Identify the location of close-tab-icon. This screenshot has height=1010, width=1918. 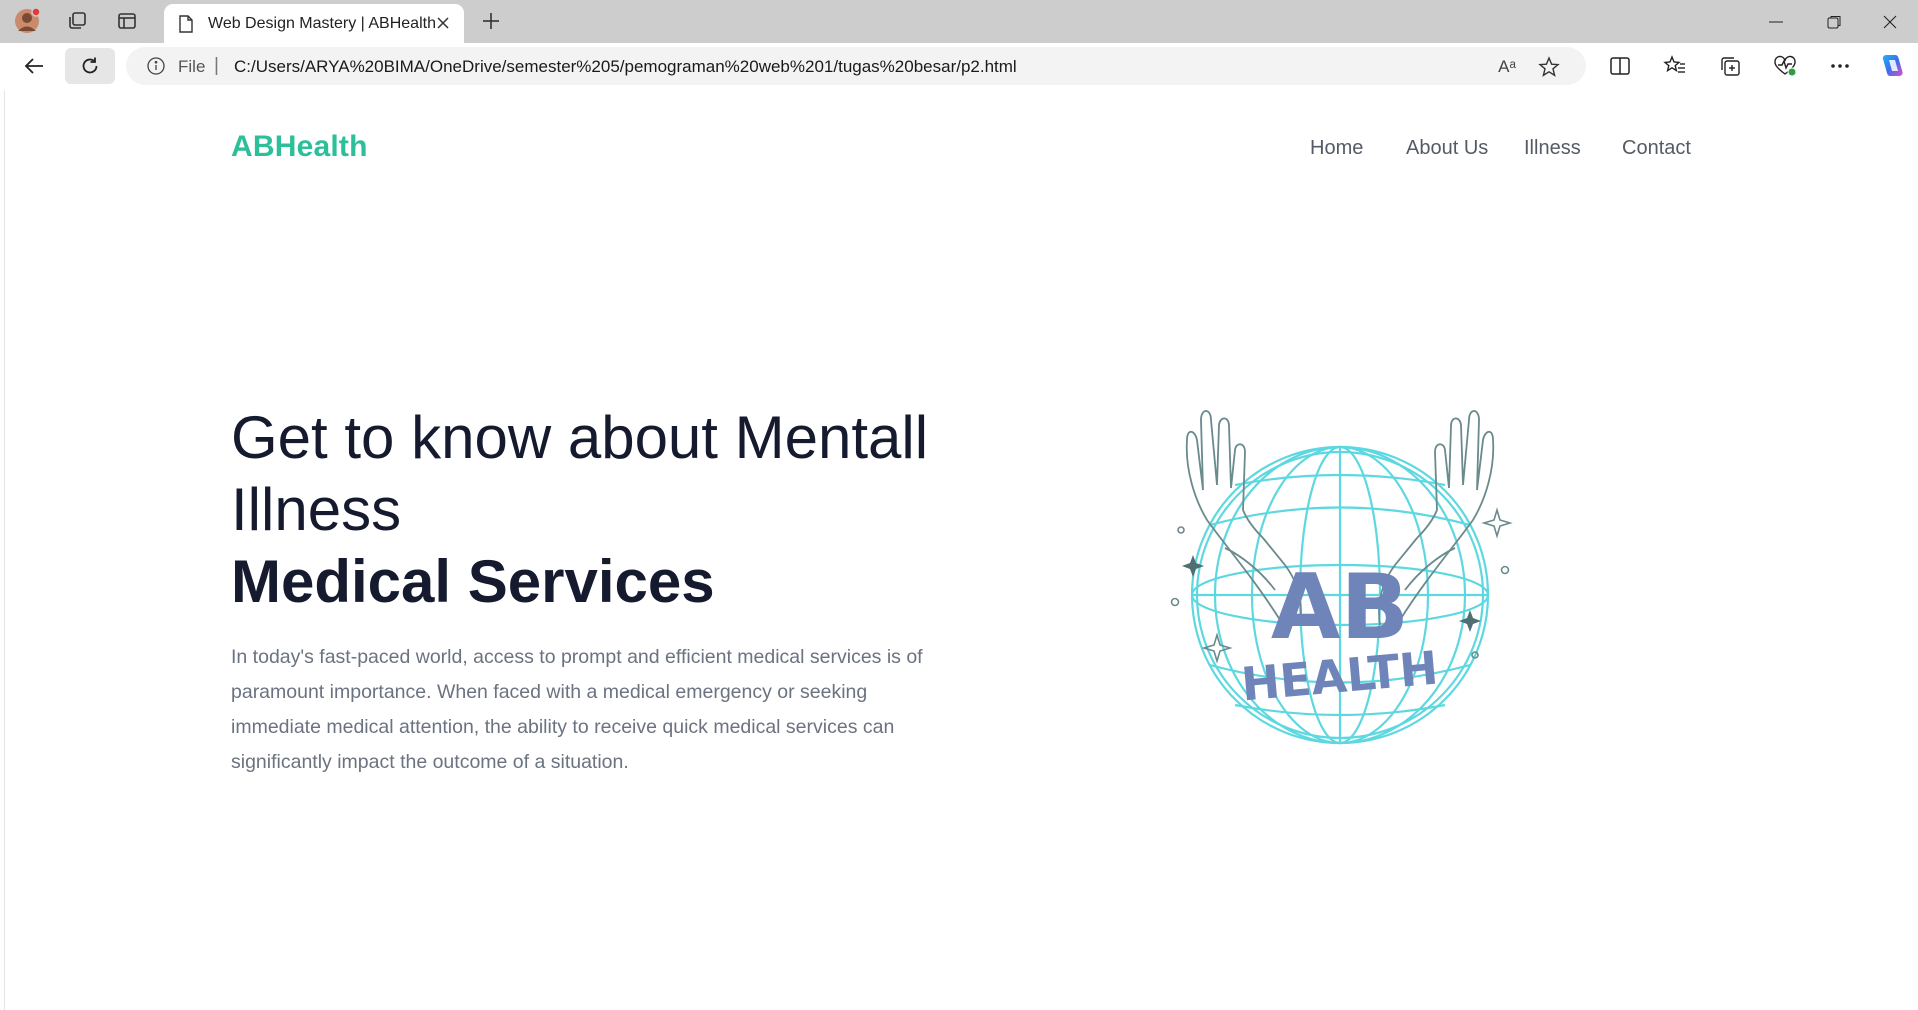
(443, 23).